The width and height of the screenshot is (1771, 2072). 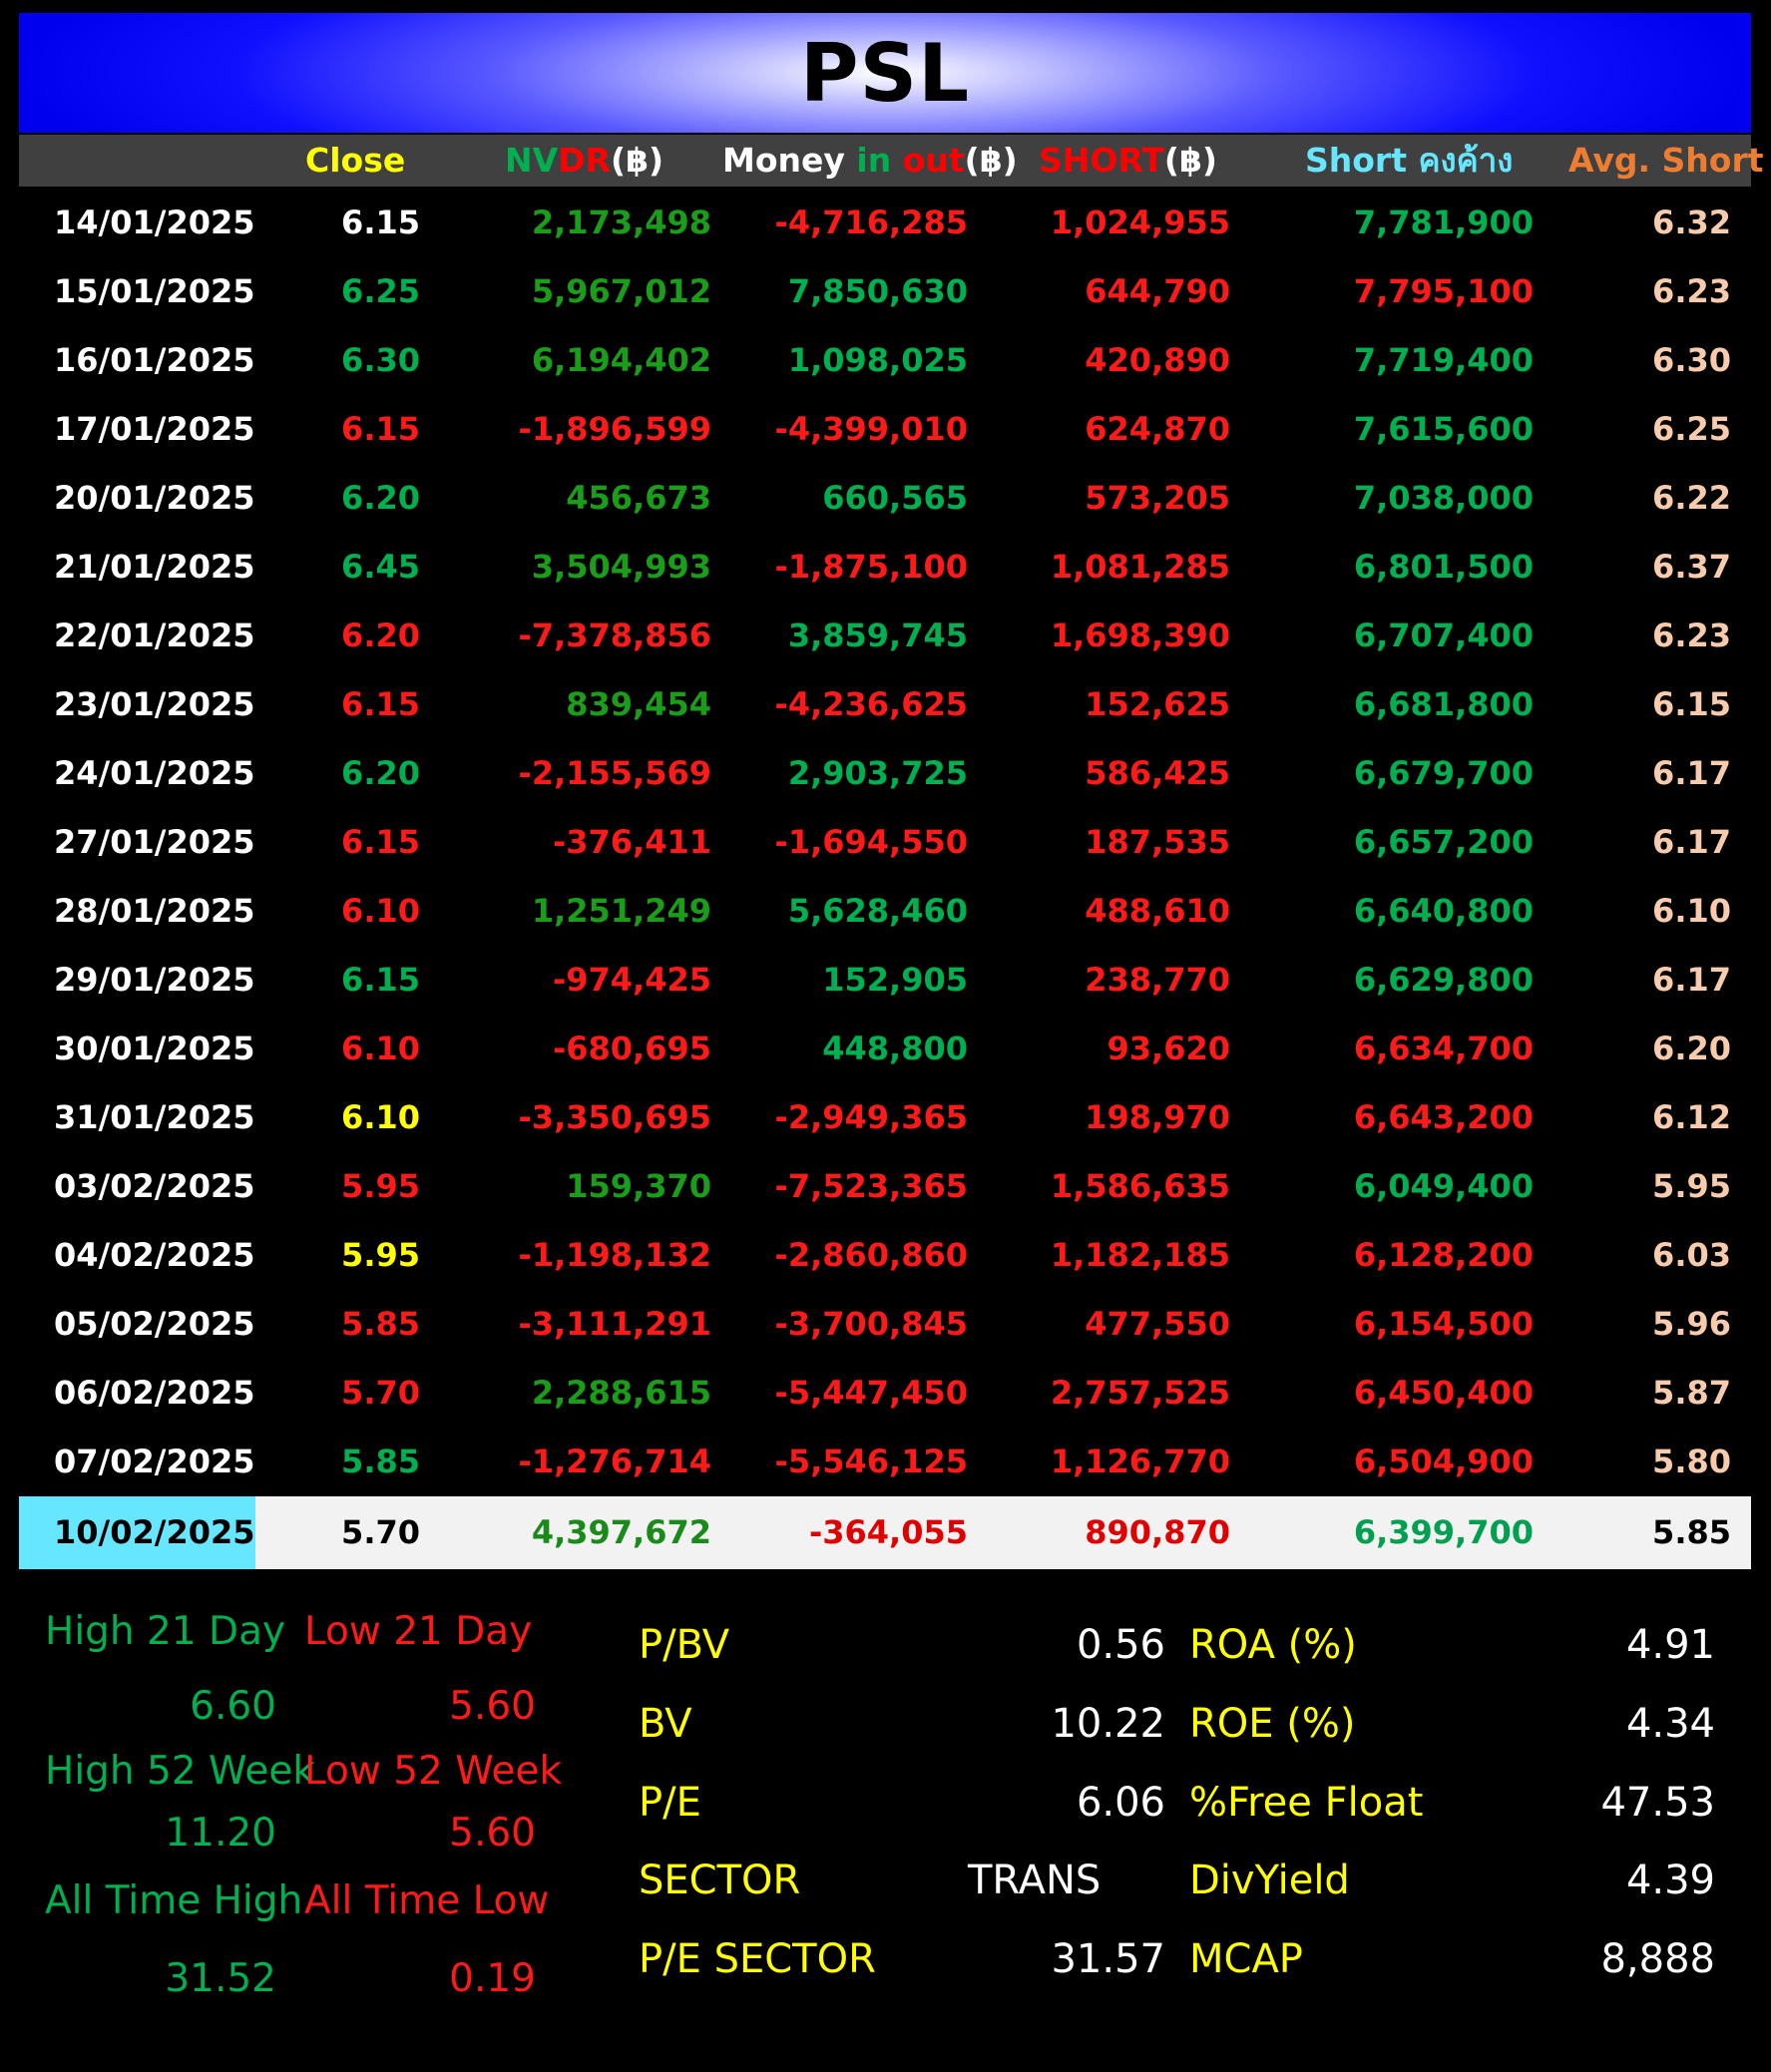 I want to click on bv-label: BV, so click(x=665, y=1724).